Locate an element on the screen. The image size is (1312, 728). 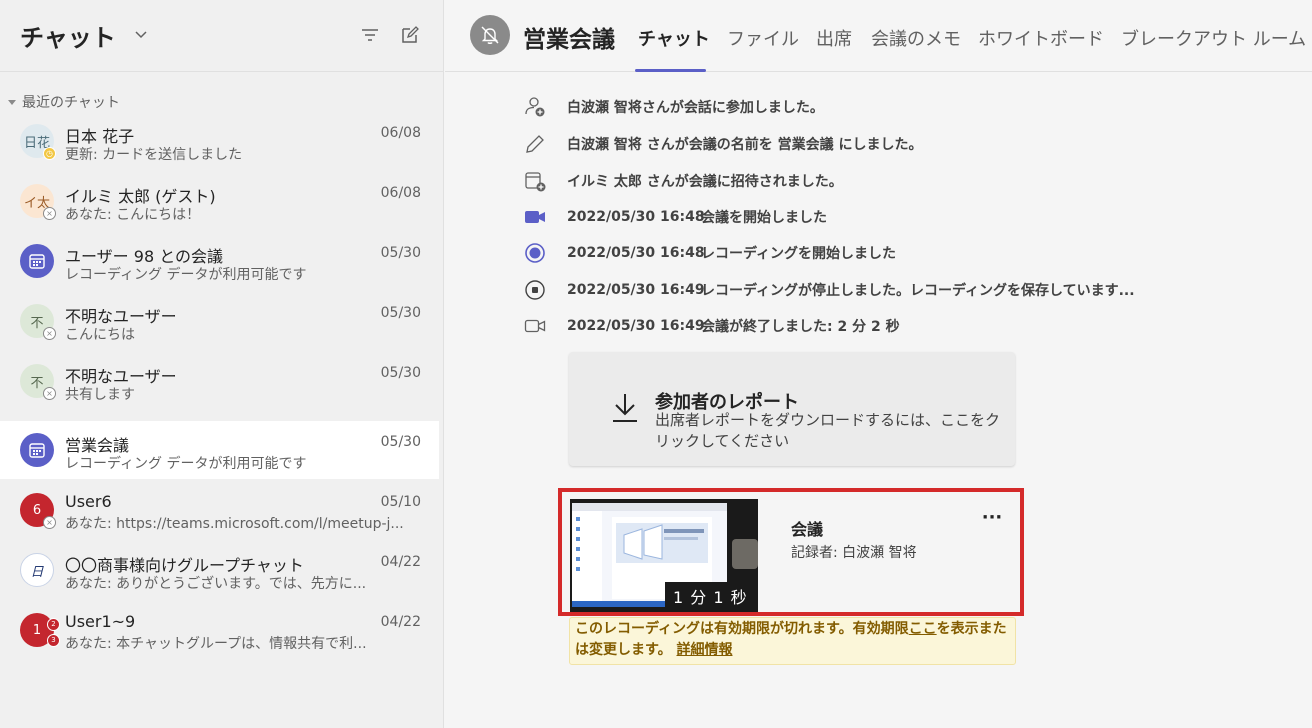
chat-list-item: 日花 ◷ 日本 花子 06/08 更新: カードを送信しました is located at coordinates (219, 141).